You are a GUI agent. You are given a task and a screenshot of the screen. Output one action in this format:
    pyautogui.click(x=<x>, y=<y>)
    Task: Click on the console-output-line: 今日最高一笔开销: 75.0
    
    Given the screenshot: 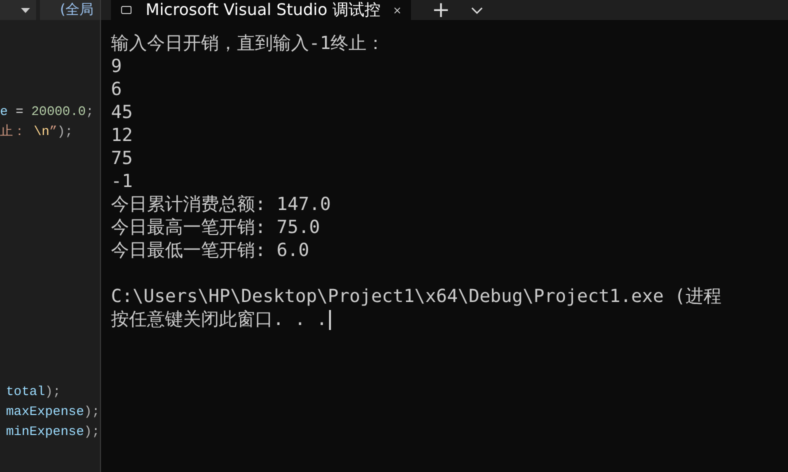 What is the action you would take?
    pyautogui.click(x=216, y=227)
    